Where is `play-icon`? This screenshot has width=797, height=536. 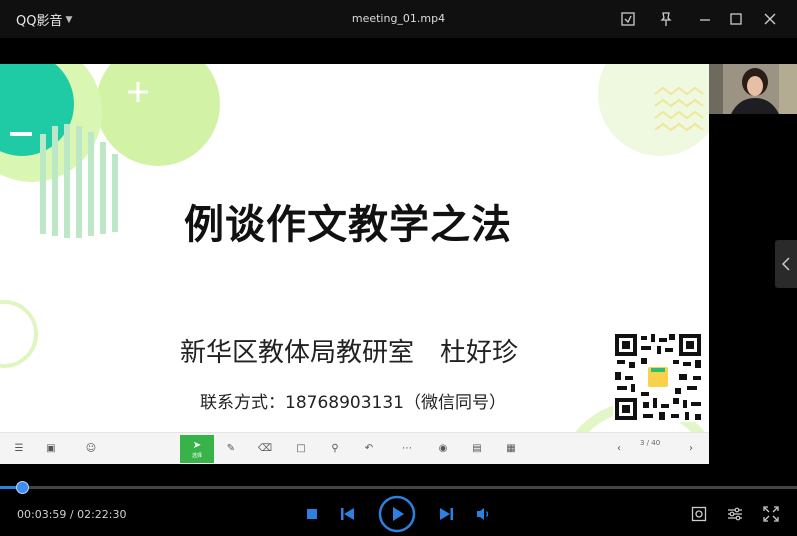 play-icon is located at coordinates (397, 514).